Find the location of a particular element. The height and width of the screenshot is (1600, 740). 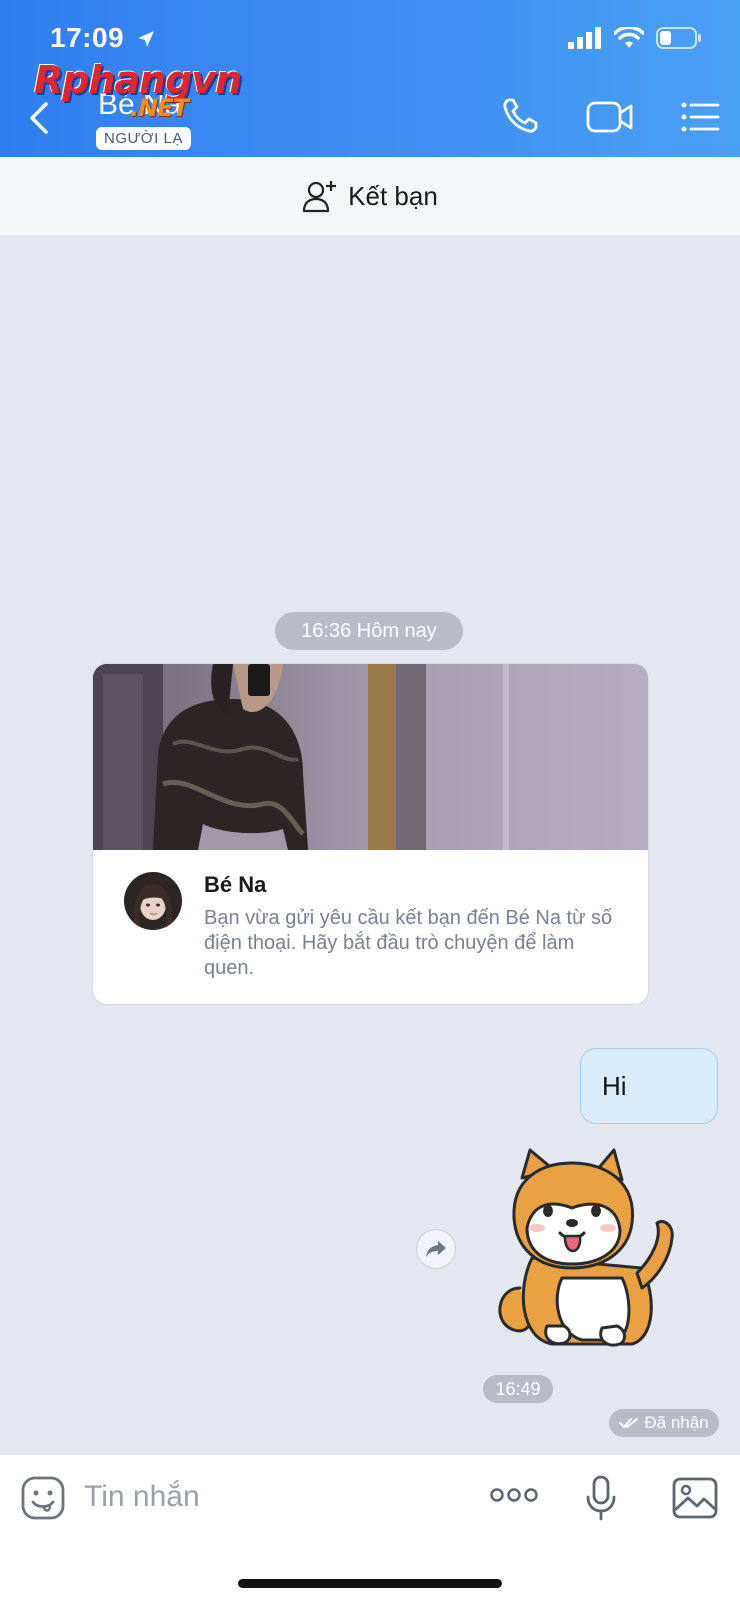

back-chevron-icon is located at coordinates (40, 118).